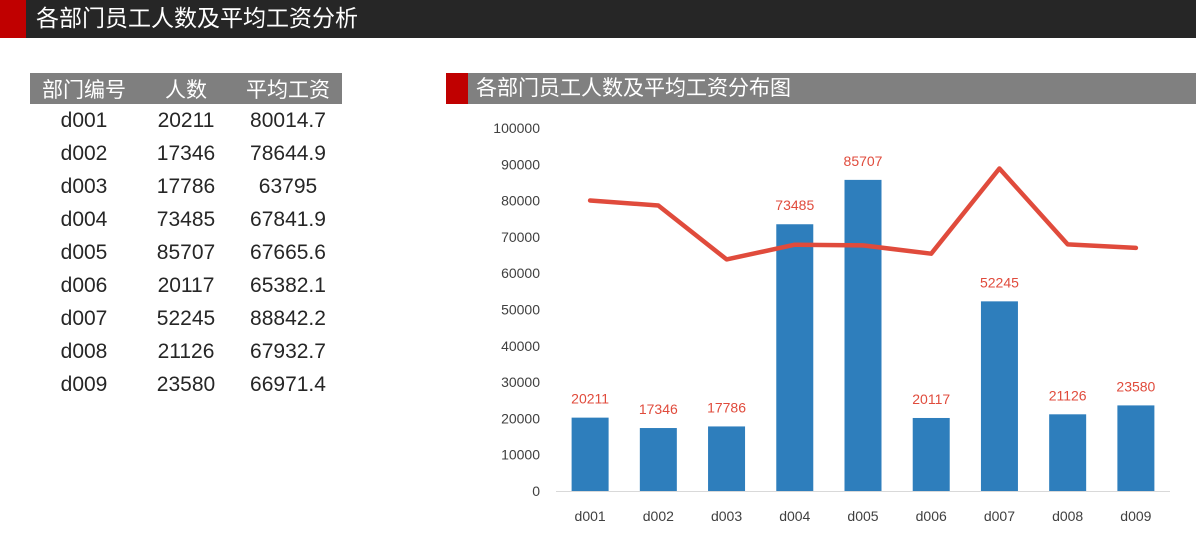  Describe the element at coordinates (84, 120) in the screenshot. I see `cell-department-id: d001` at that location.